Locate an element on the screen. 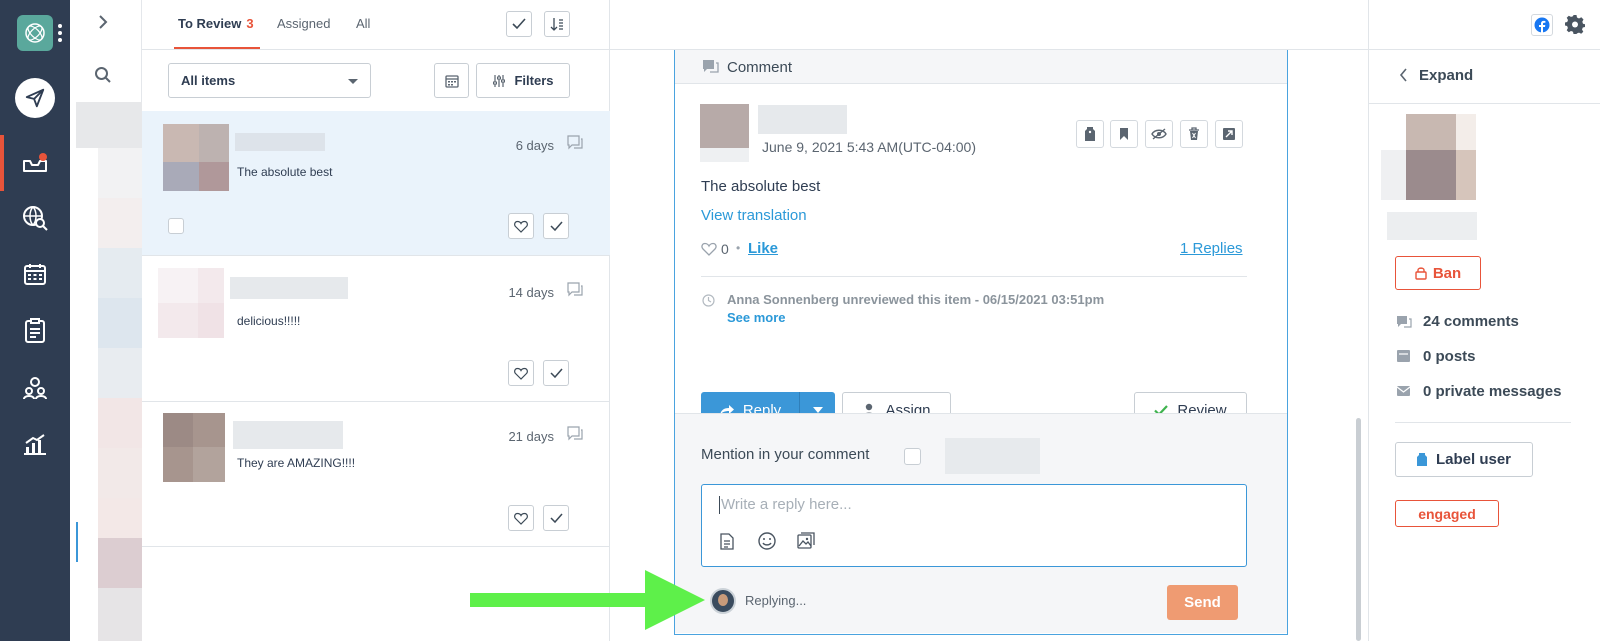 This screenshot has width=1600, height=641. comment-card-header: Comment is located at coordinates (981, 67).